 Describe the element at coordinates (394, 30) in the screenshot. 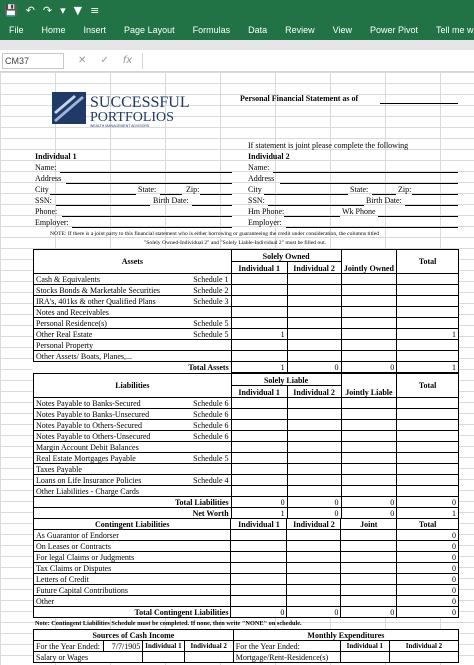

I see `ribbon-tab-power-pivot: Power Pivot` at that location.